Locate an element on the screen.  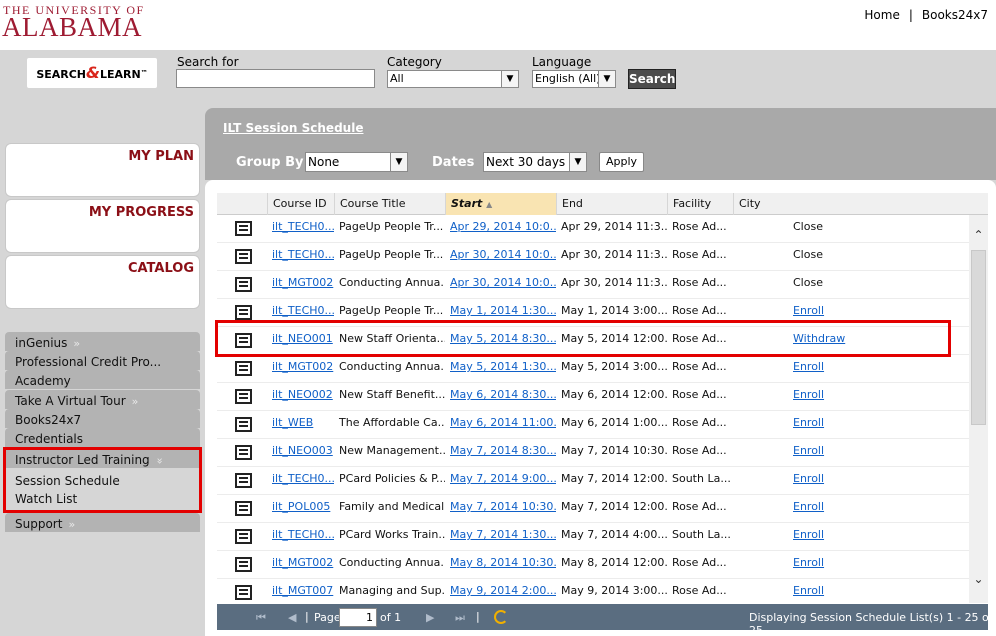
apply-button: Apply is located at coordinates (621, 162).